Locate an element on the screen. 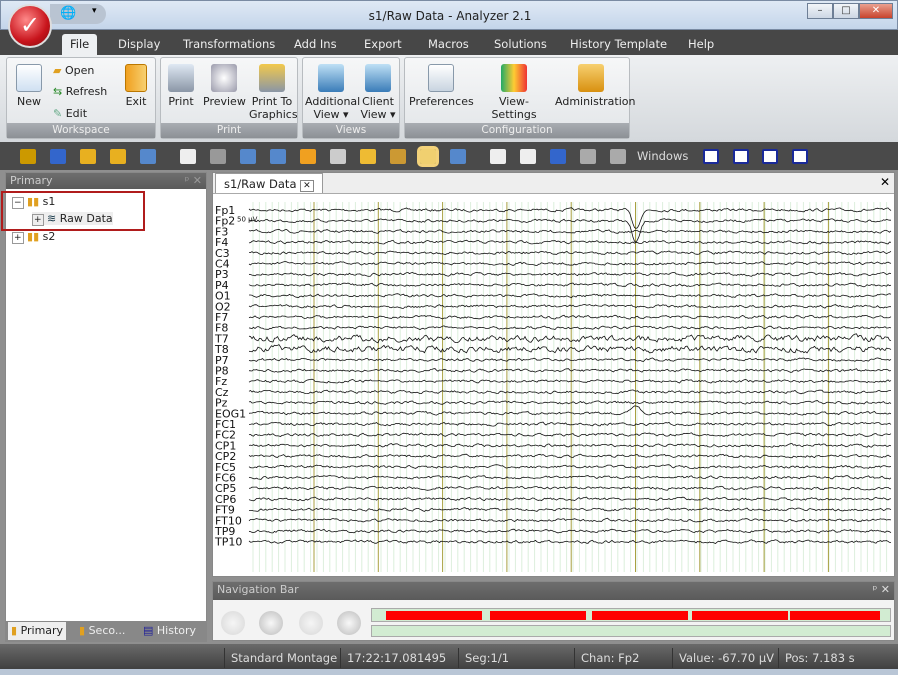 The width and height of the screenshot is (898, 675). customize-qat-icon: ▾ is located at coordinates (94, 11).